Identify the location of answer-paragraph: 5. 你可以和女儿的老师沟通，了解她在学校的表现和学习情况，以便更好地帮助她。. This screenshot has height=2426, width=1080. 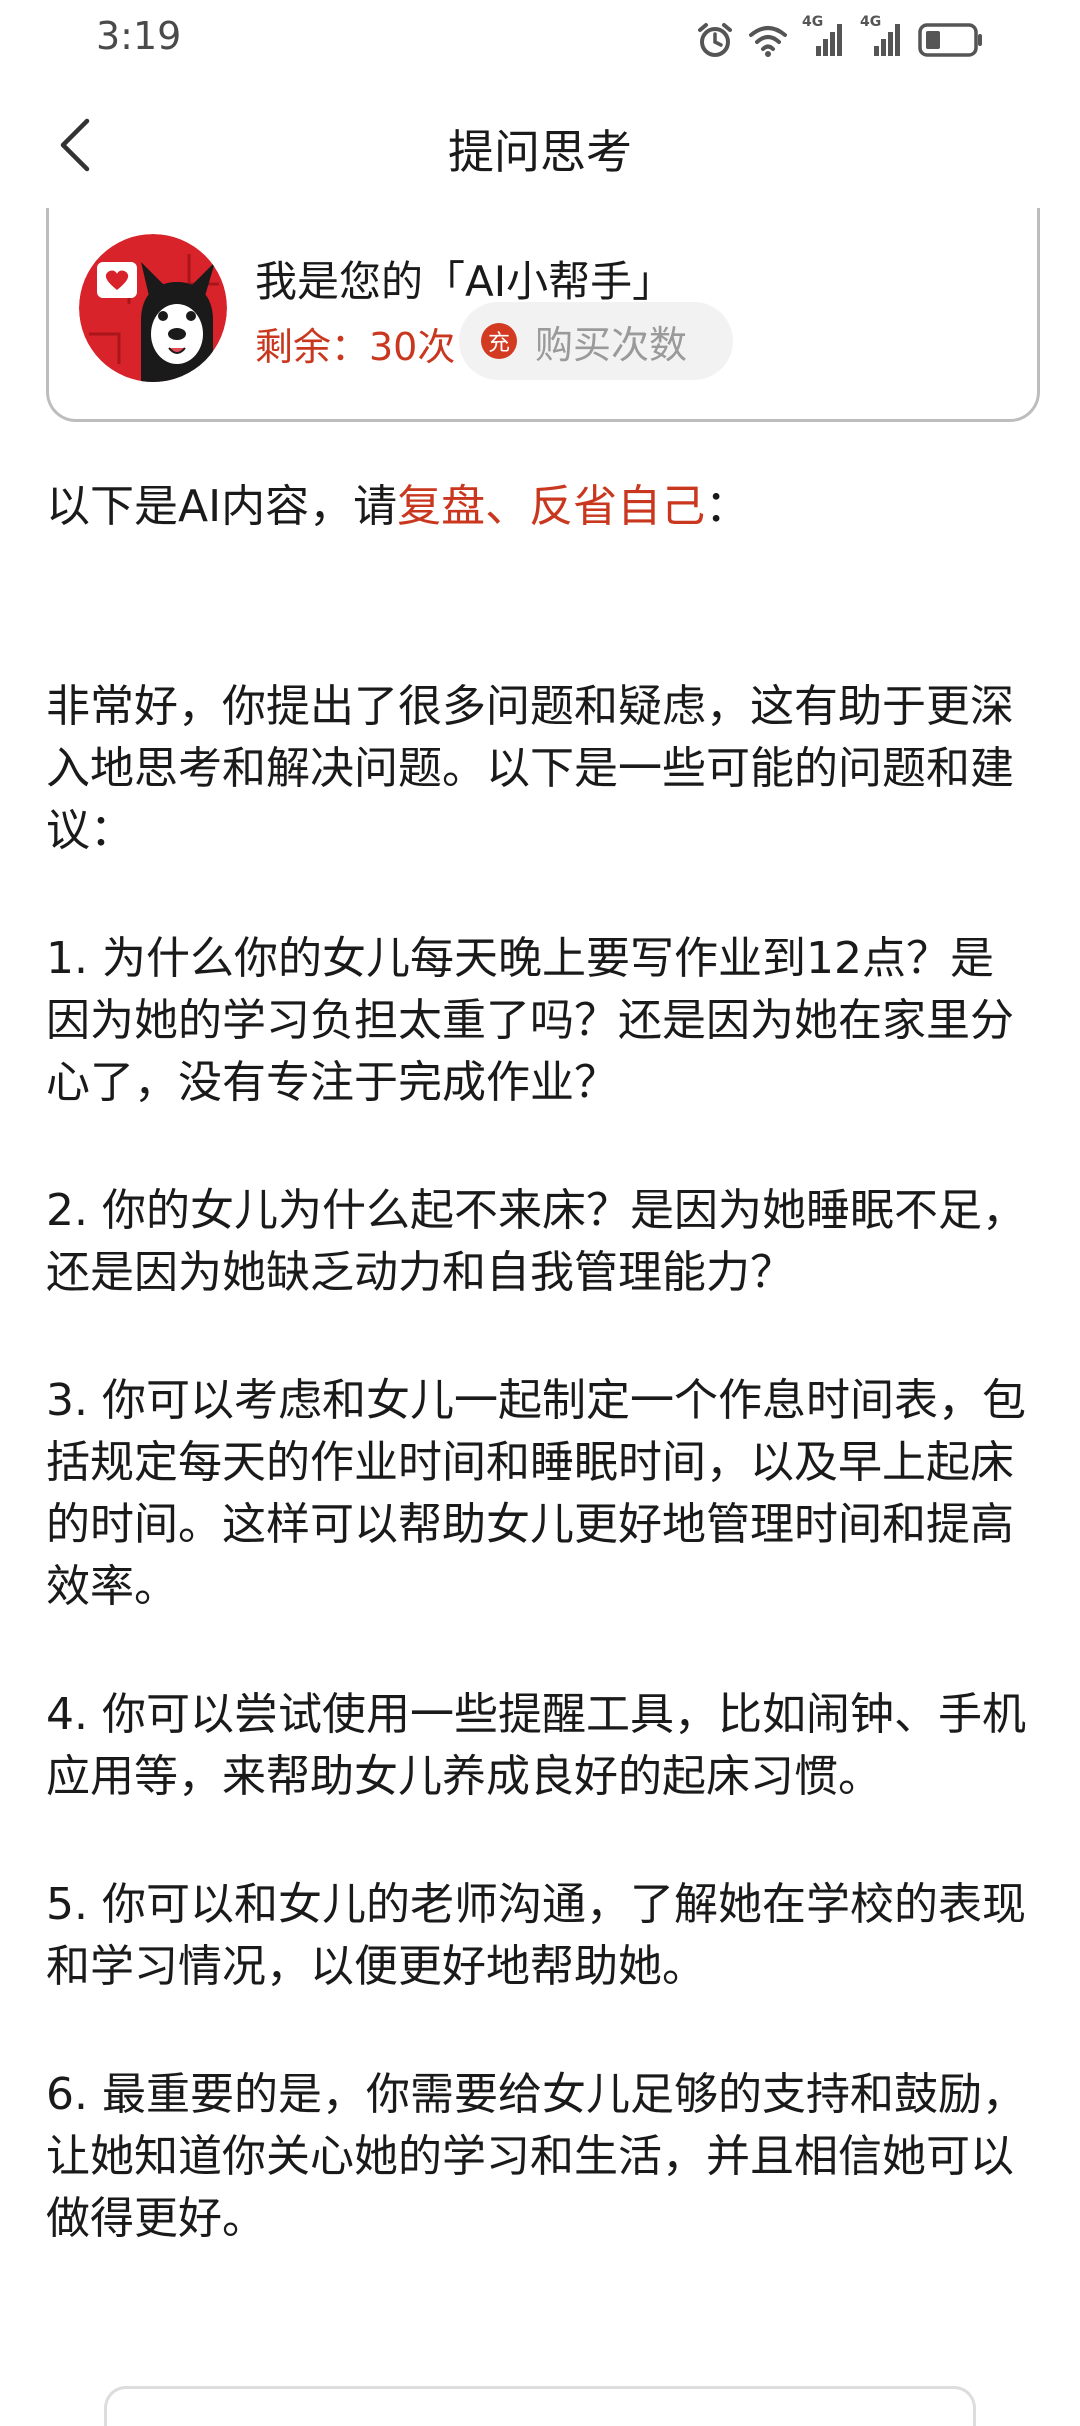
(536, 1935).